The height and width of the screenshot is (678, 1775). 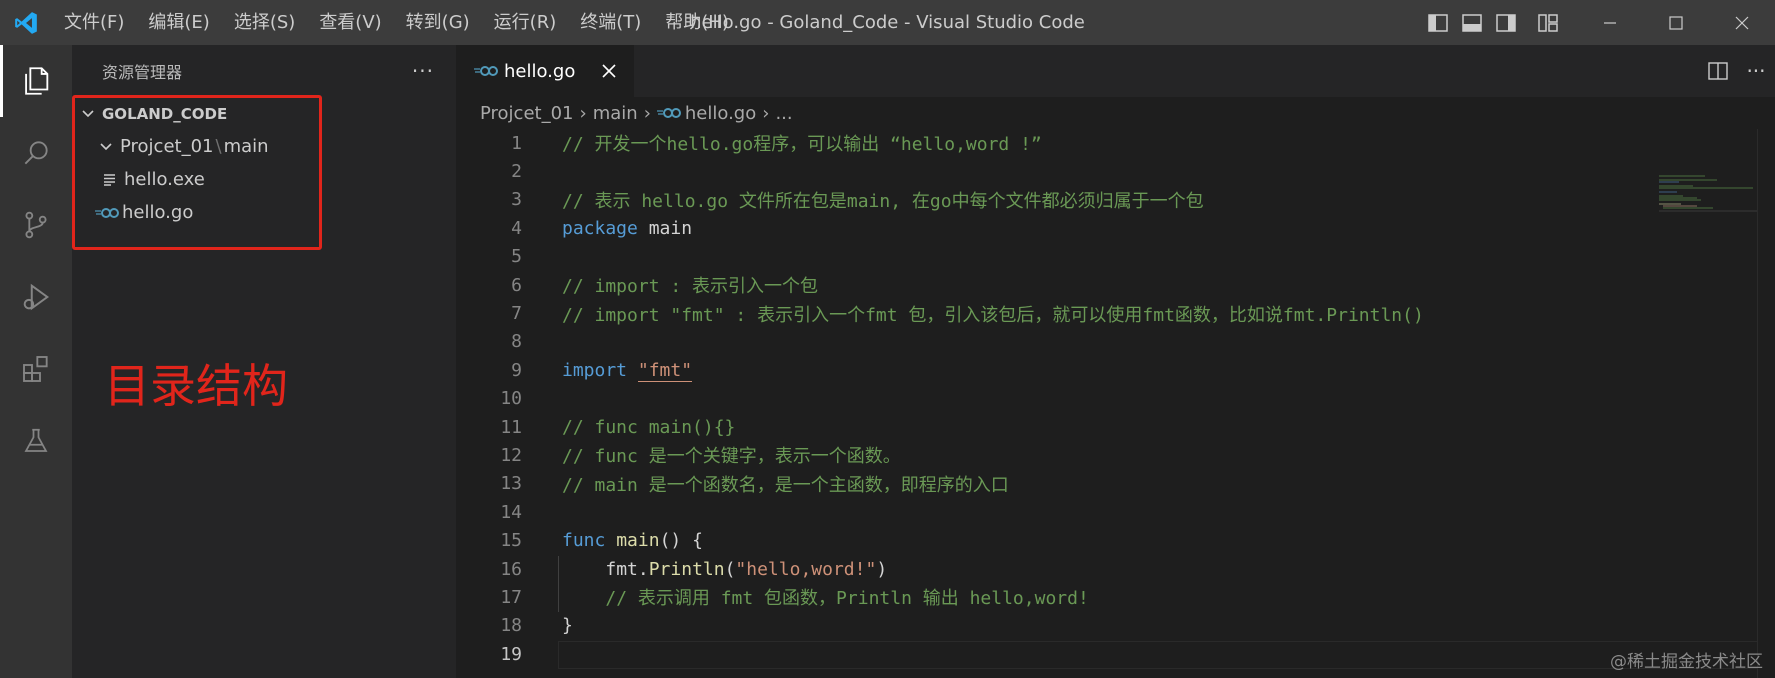 I want to click on line-number: 15, so click(x=511, y=541).